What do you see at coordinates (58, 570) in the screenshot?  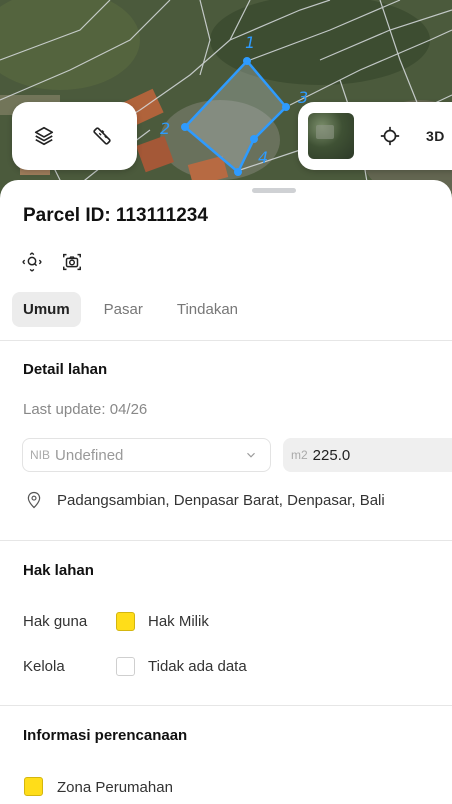 I see `section-title-rights: Hak lahan` at bounding box center [58, 570].